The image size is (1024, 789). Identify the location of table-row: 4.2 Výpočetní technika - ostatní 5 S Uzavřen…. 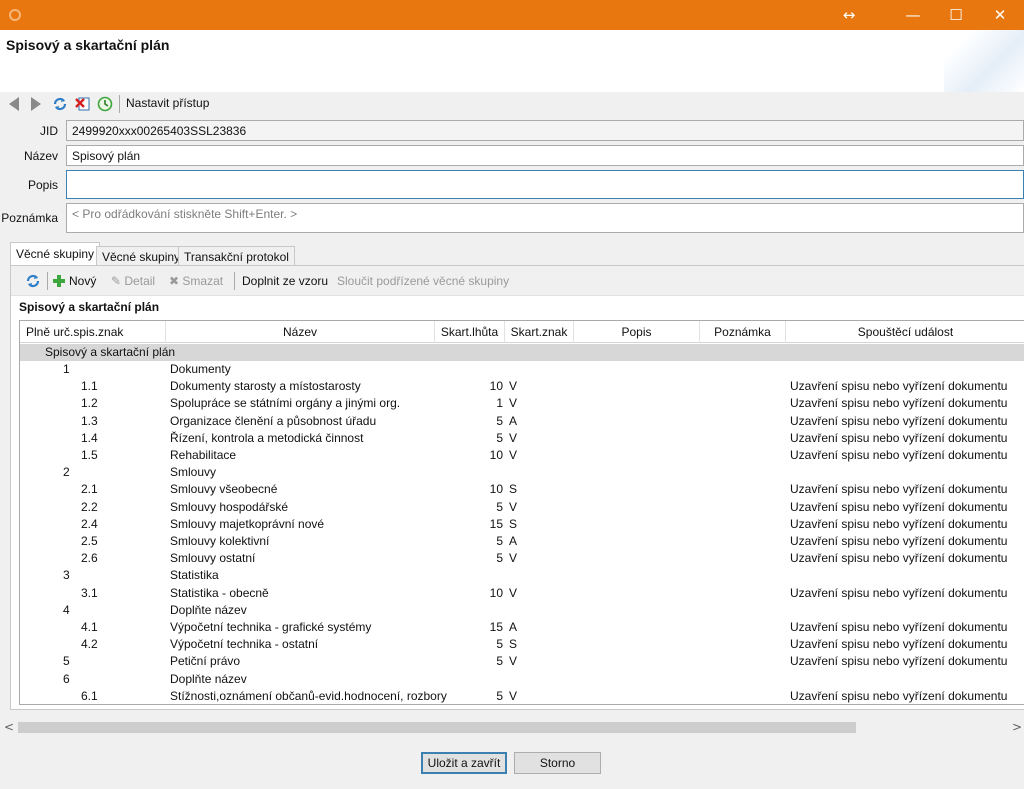
(522, 644).